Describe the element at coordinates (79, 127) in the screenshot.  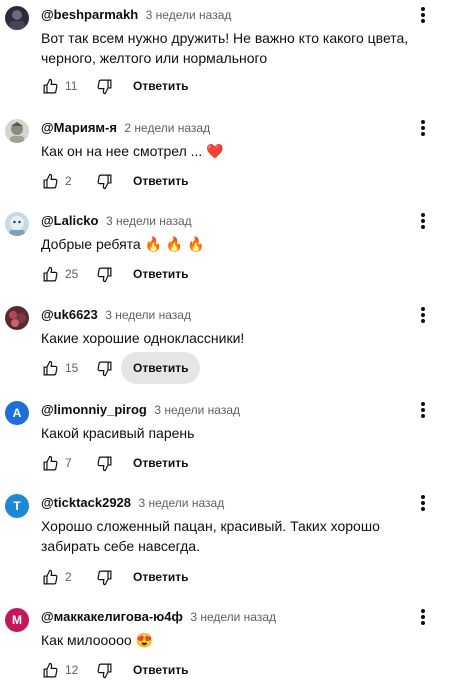
I see `comment-author: @Мариям-я` at that location.